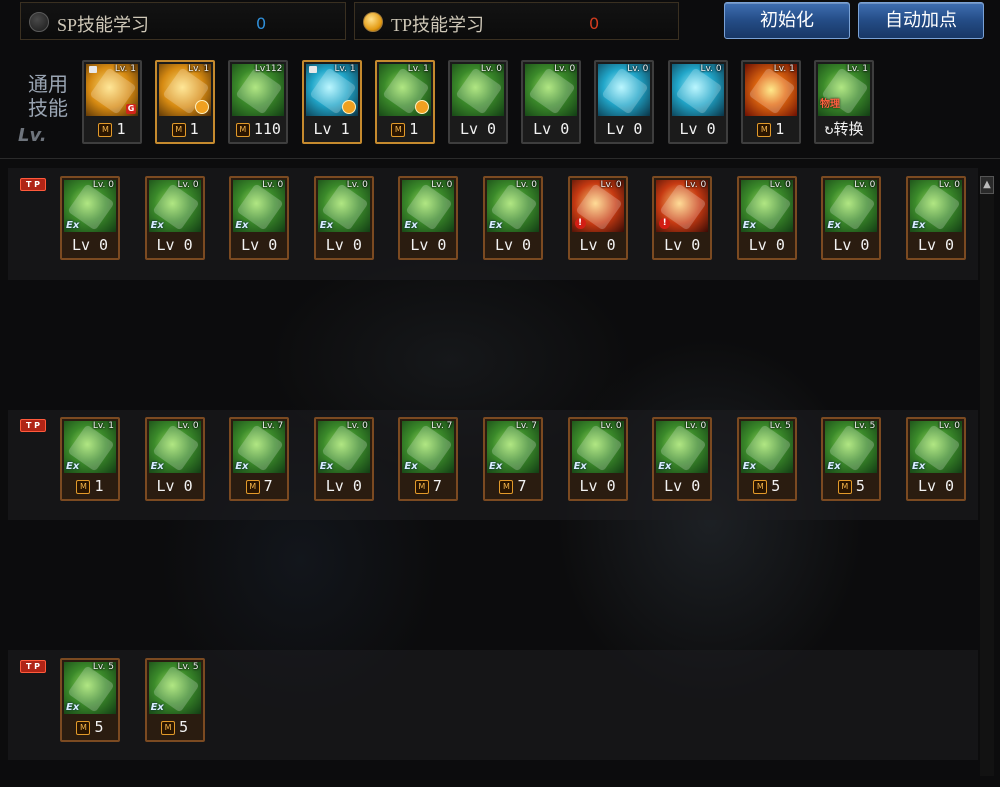 This screenshot has width=1000, height=787. Describe the element at coordinates (987, 185) in the screenshot. I see `scroll-up-button: ▲` at that location.